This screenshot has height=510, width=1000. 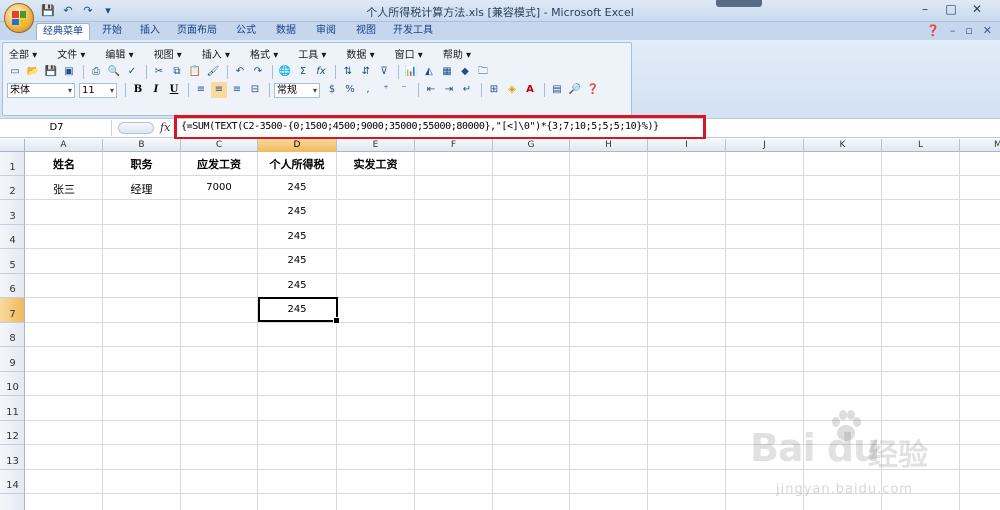 What do you see at coordinates (12, 408) in the screenshot?
I see `row-header-11: 11` at bounding box center [12, 408].